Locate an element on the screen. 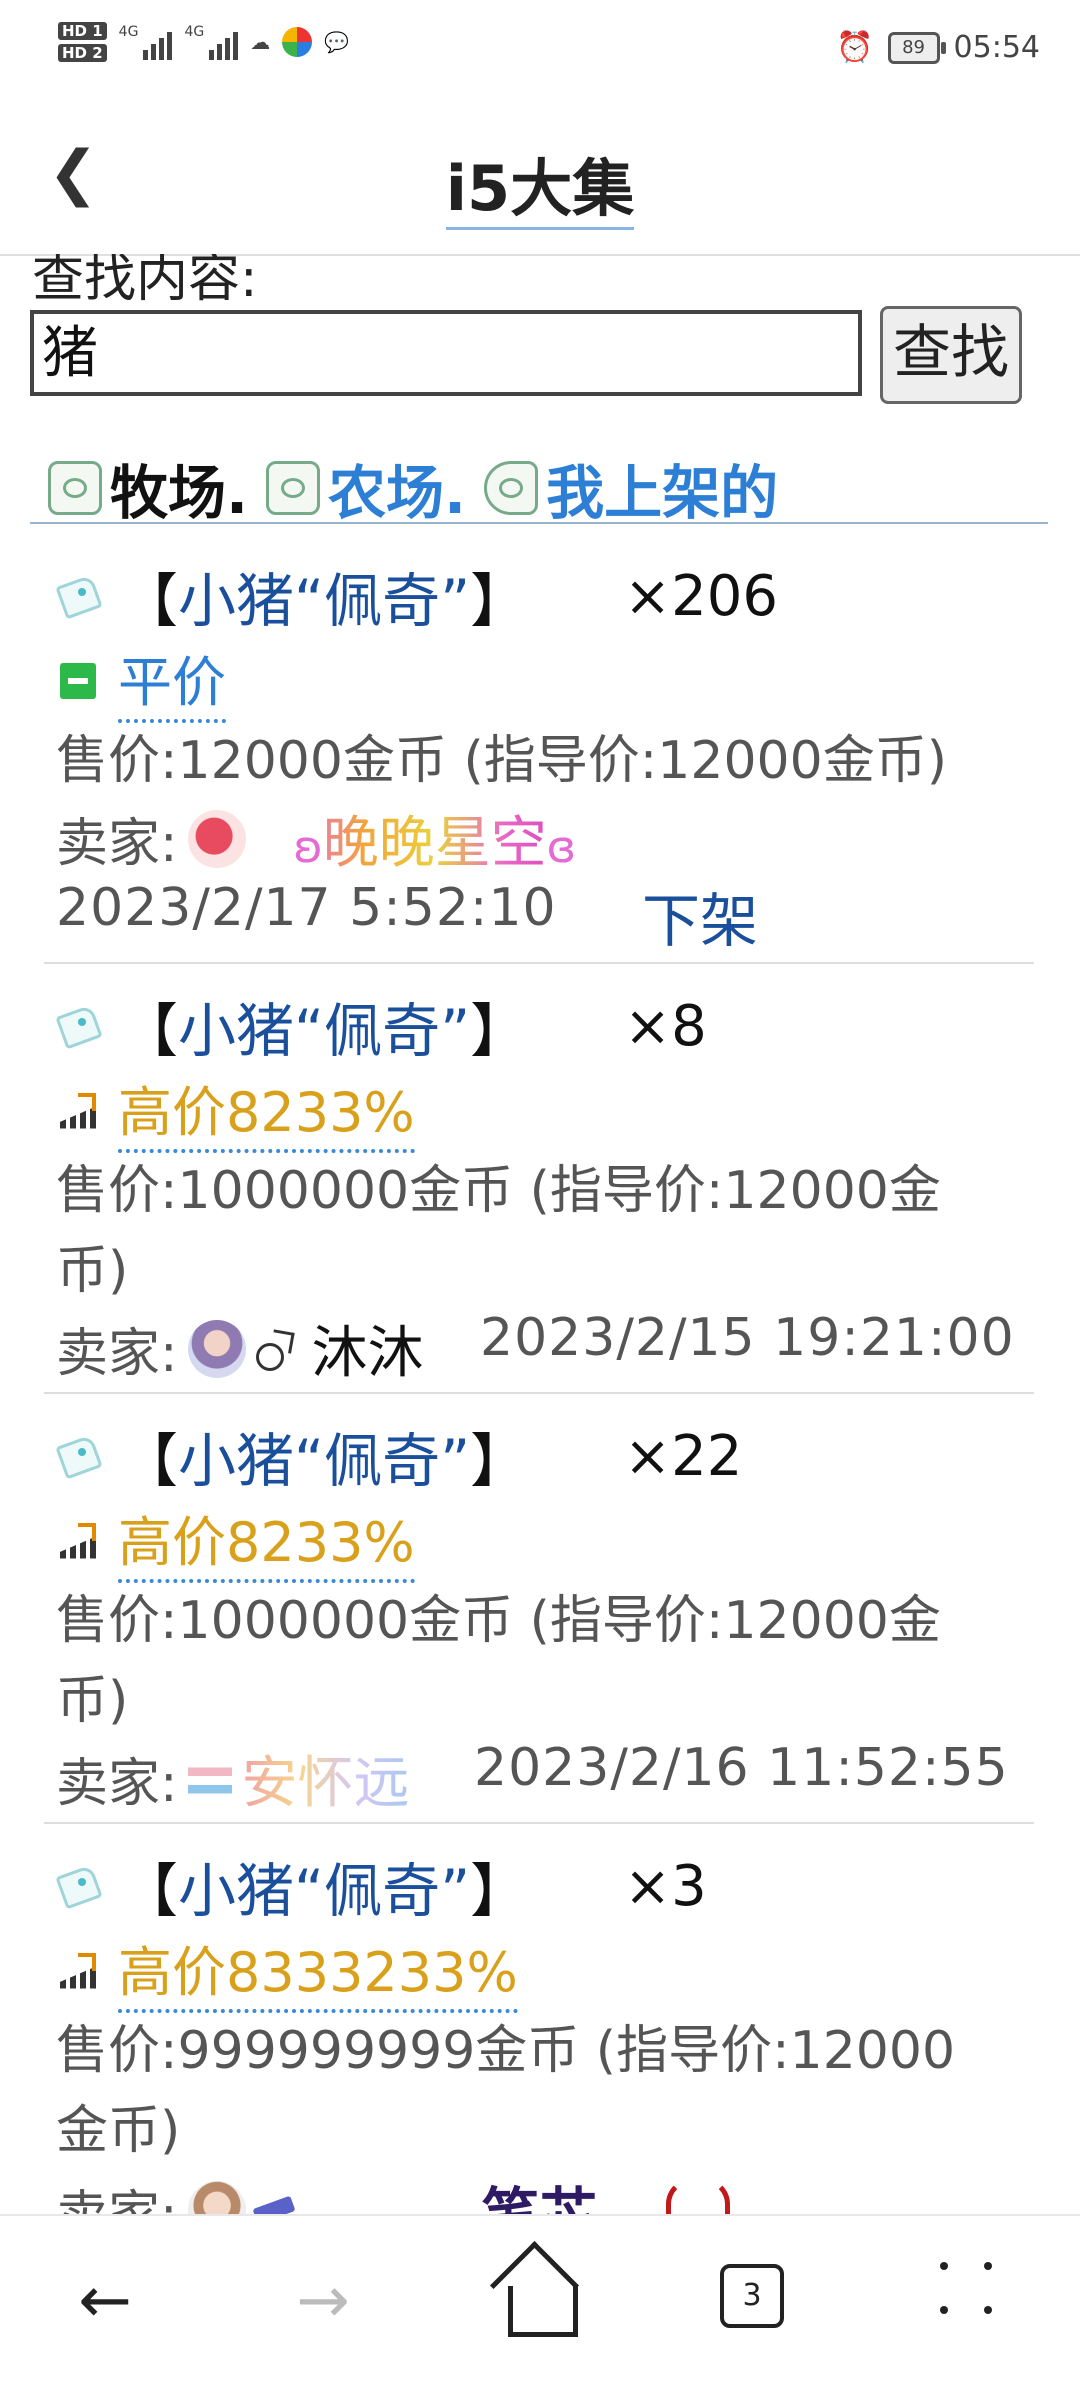 The height and width of the screenshot is (2390, 1080). farm-icon is located at coordinates (293, 488).